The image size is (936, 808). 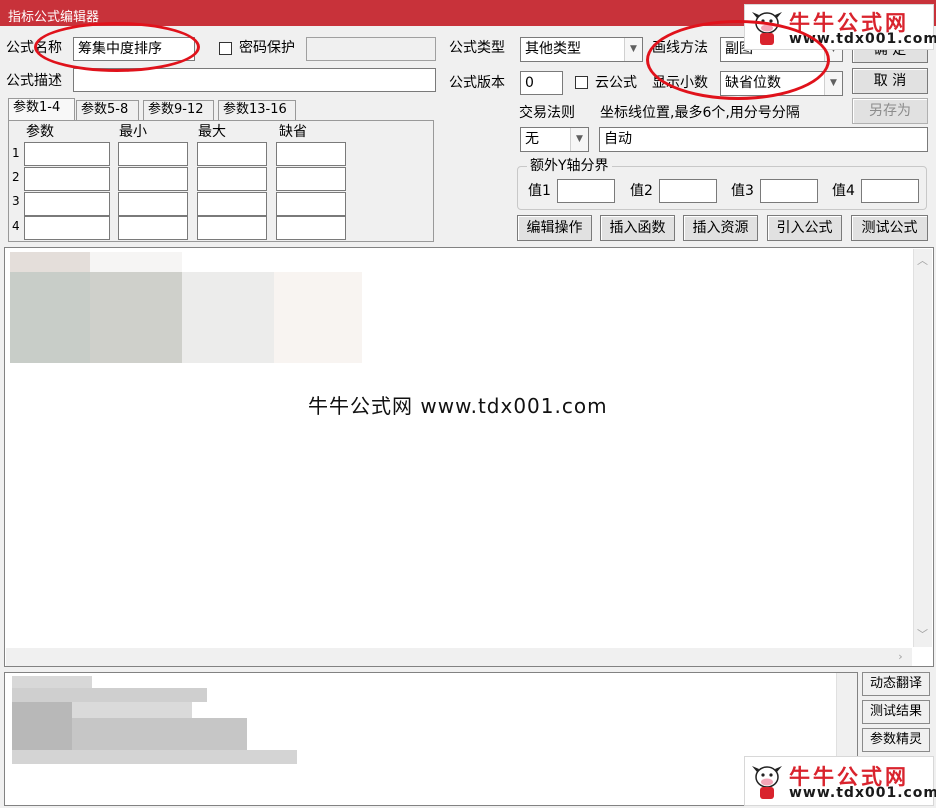 I want to click on cancel-button: 取 消, so click(x=890, y=81).